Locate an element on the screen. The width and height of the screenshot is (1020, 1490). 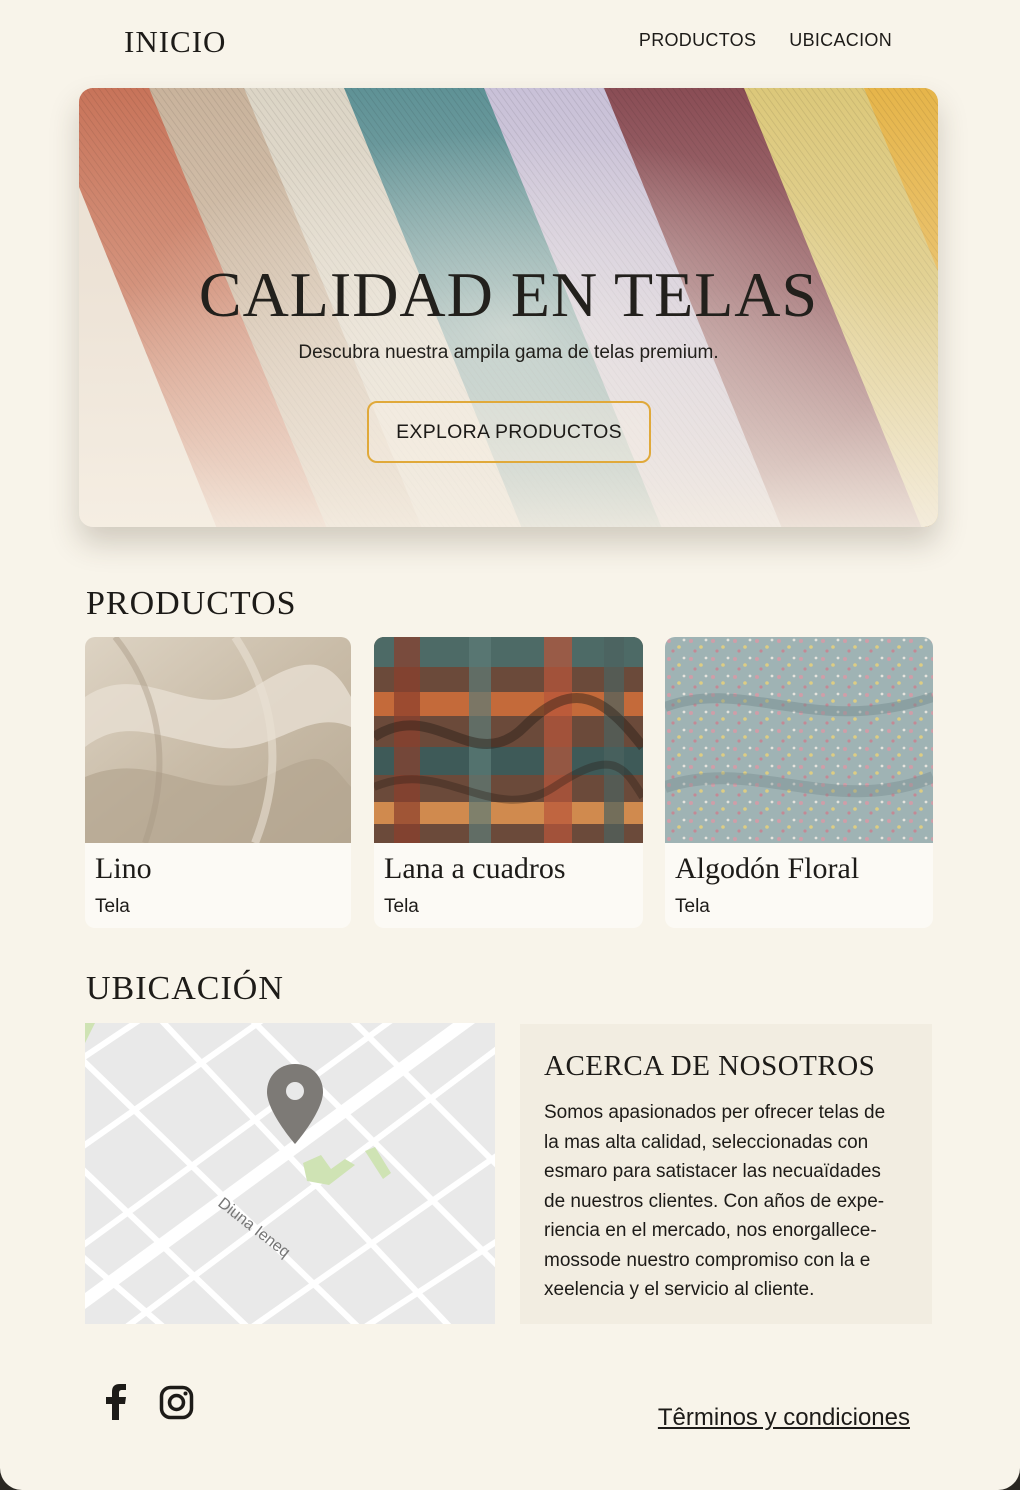
location-heading: UBICACIÓN is located at coordinates (185, 988).